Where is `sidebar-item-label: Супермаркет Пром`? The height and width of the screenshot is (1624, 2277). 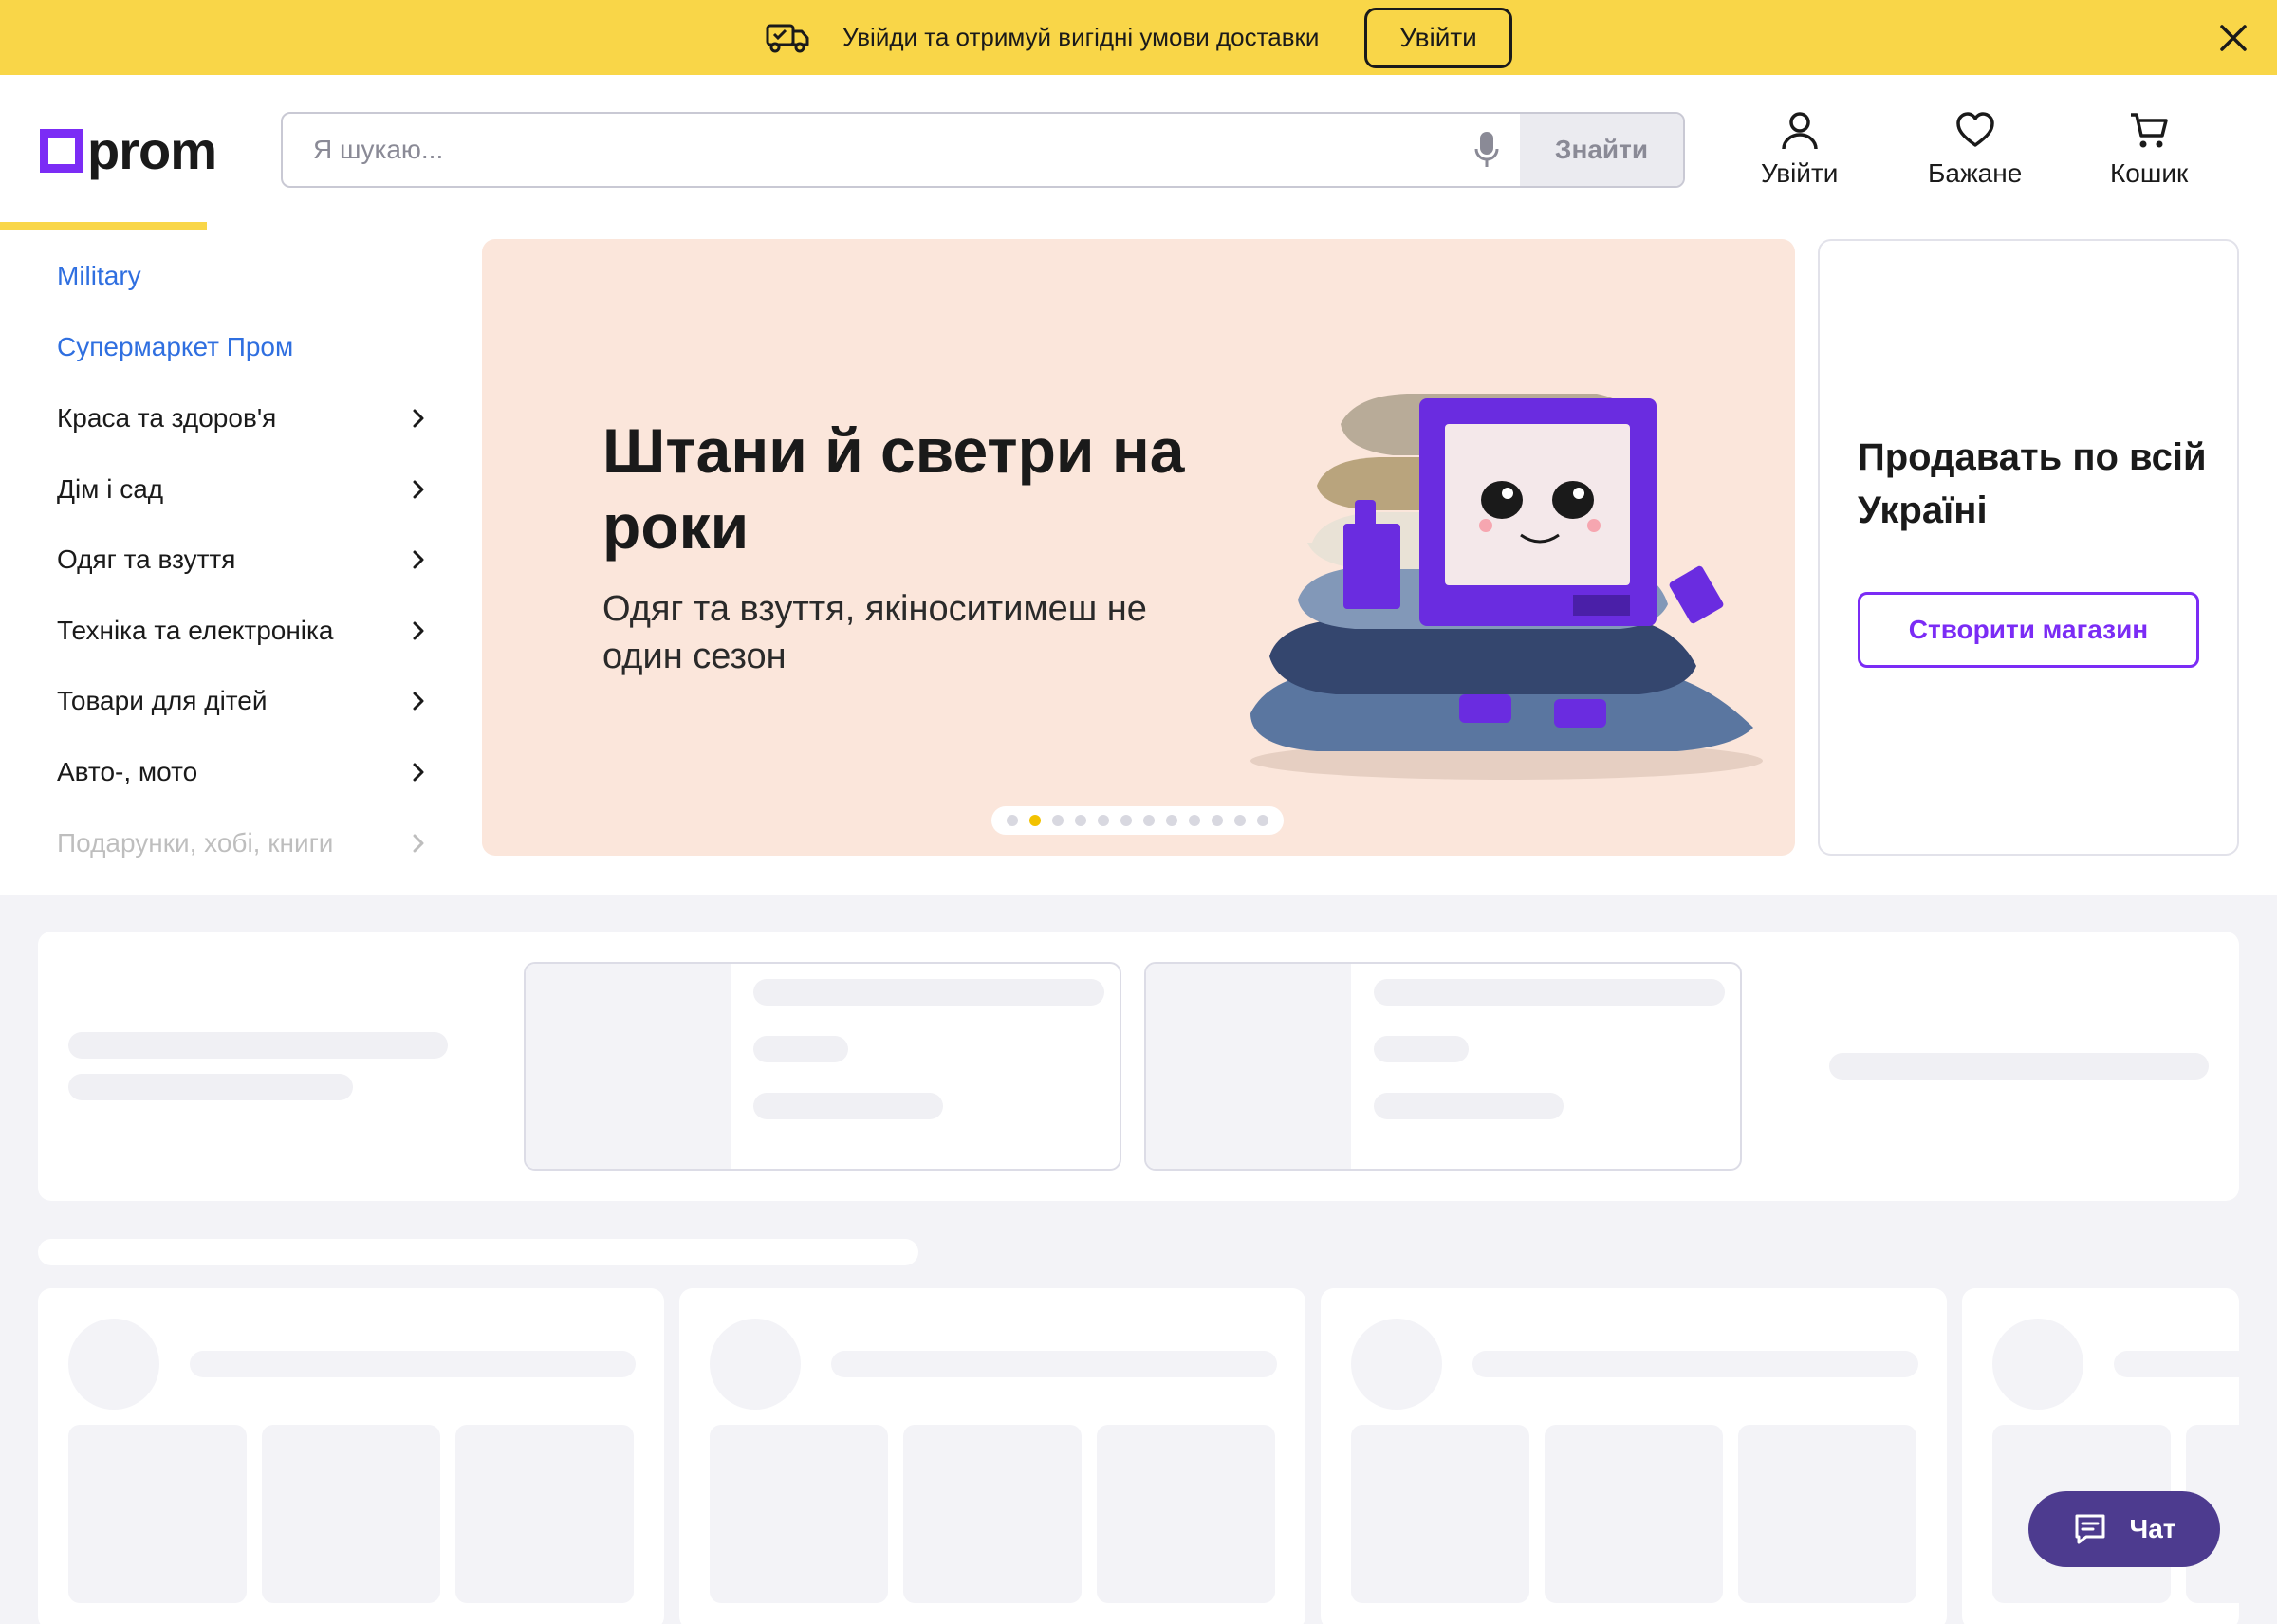 sidebar-item-label: Супермаркет Пром is located at coordinates (176, 346).